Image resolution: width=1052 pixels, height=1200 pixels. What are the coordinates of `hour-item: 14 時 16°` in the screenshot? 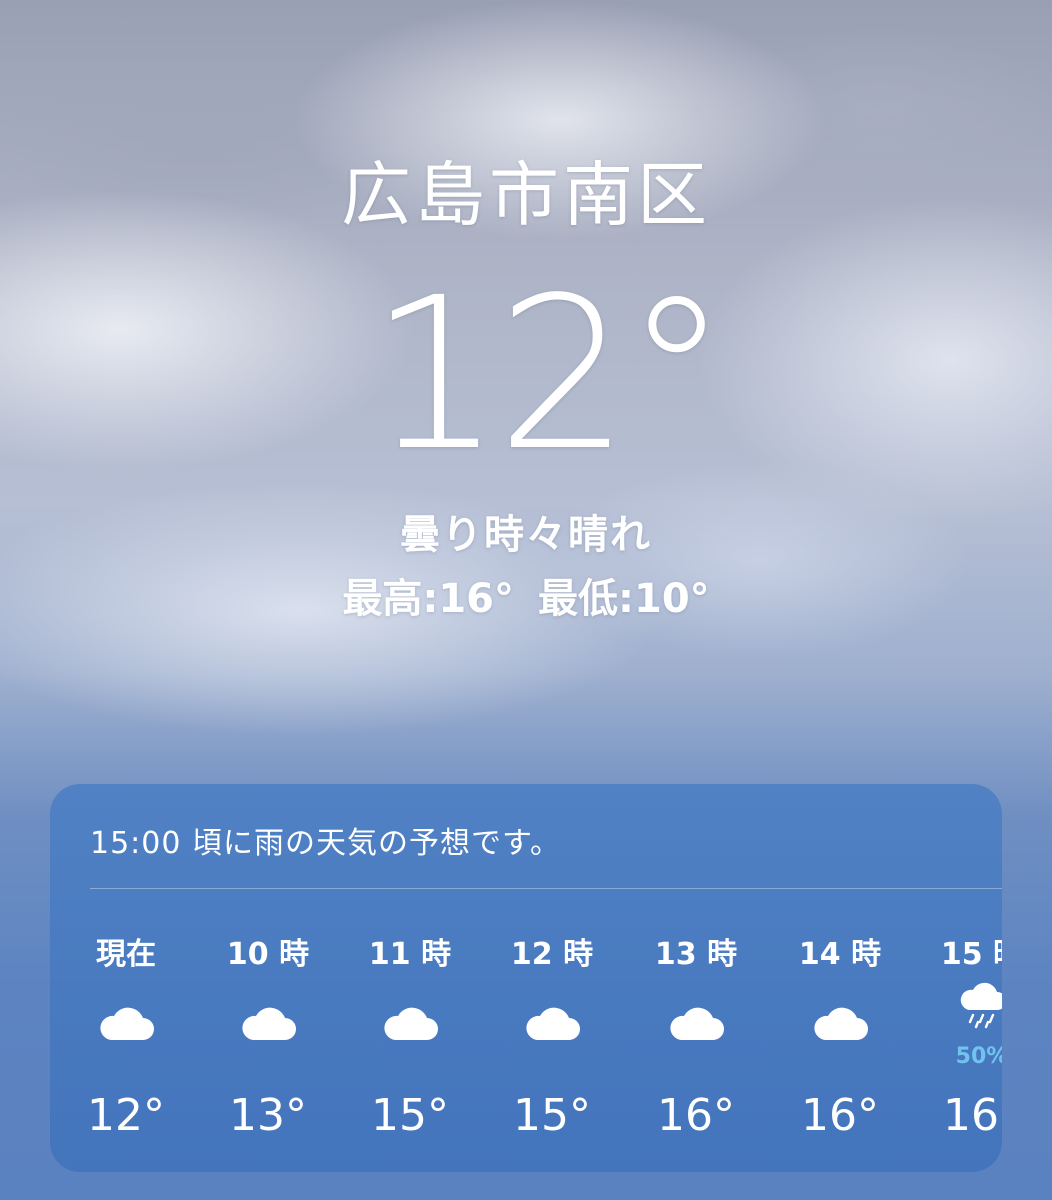 It's located at (840, 1048).